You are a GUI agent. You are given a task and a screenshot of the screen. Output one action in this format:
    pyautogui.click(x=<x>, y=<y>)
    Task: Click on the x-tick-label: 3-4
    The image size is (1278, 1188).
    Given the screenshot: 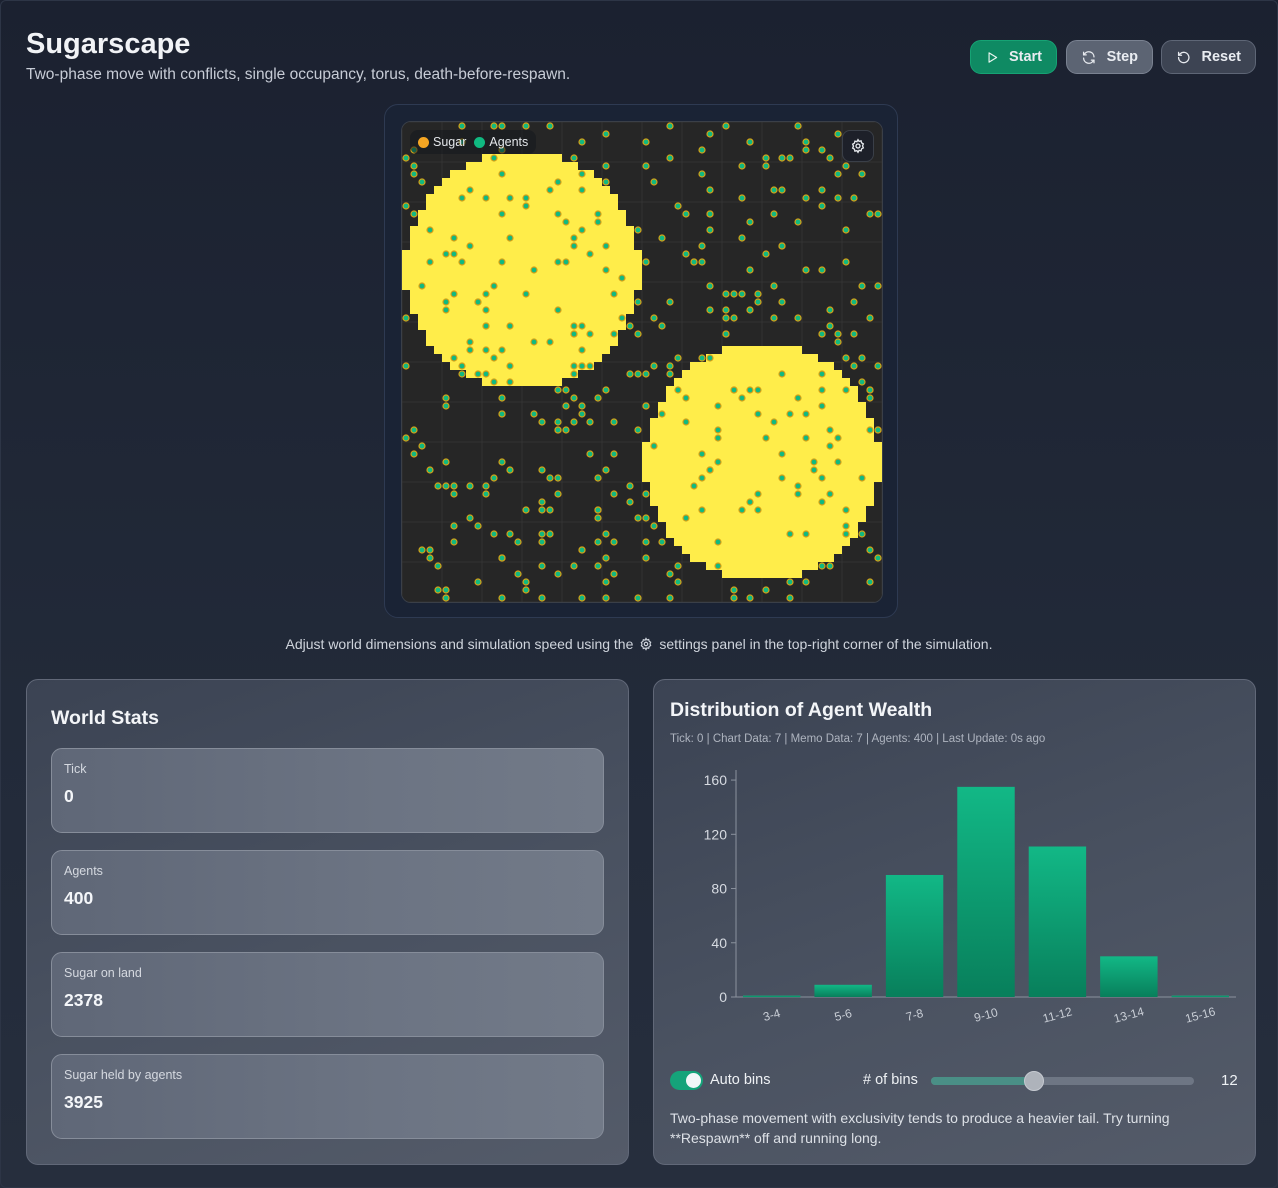 What is the action you would take?
    pyautogui.click(x=772, y=1015)
    